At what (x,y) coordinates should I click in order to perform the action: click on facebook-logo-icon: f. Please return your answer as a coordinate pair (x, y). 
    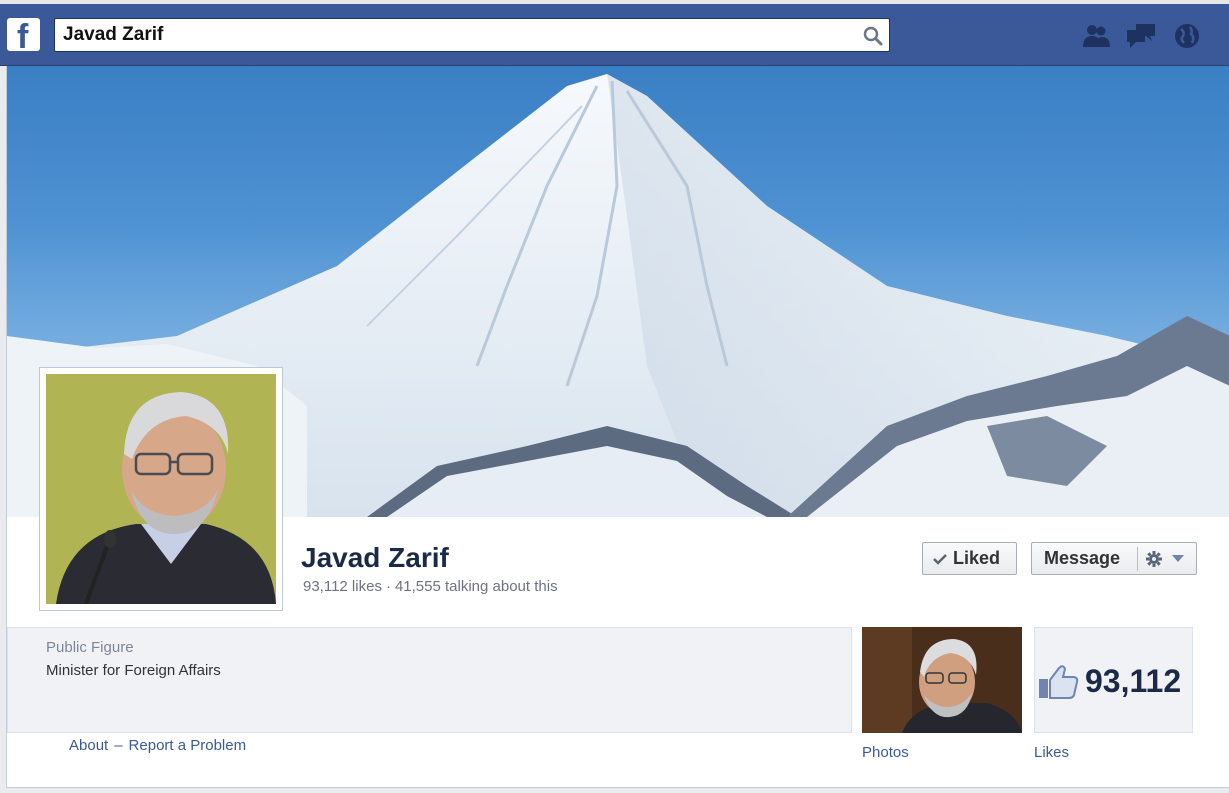
    Looking at the image, I should click on (23, 37).